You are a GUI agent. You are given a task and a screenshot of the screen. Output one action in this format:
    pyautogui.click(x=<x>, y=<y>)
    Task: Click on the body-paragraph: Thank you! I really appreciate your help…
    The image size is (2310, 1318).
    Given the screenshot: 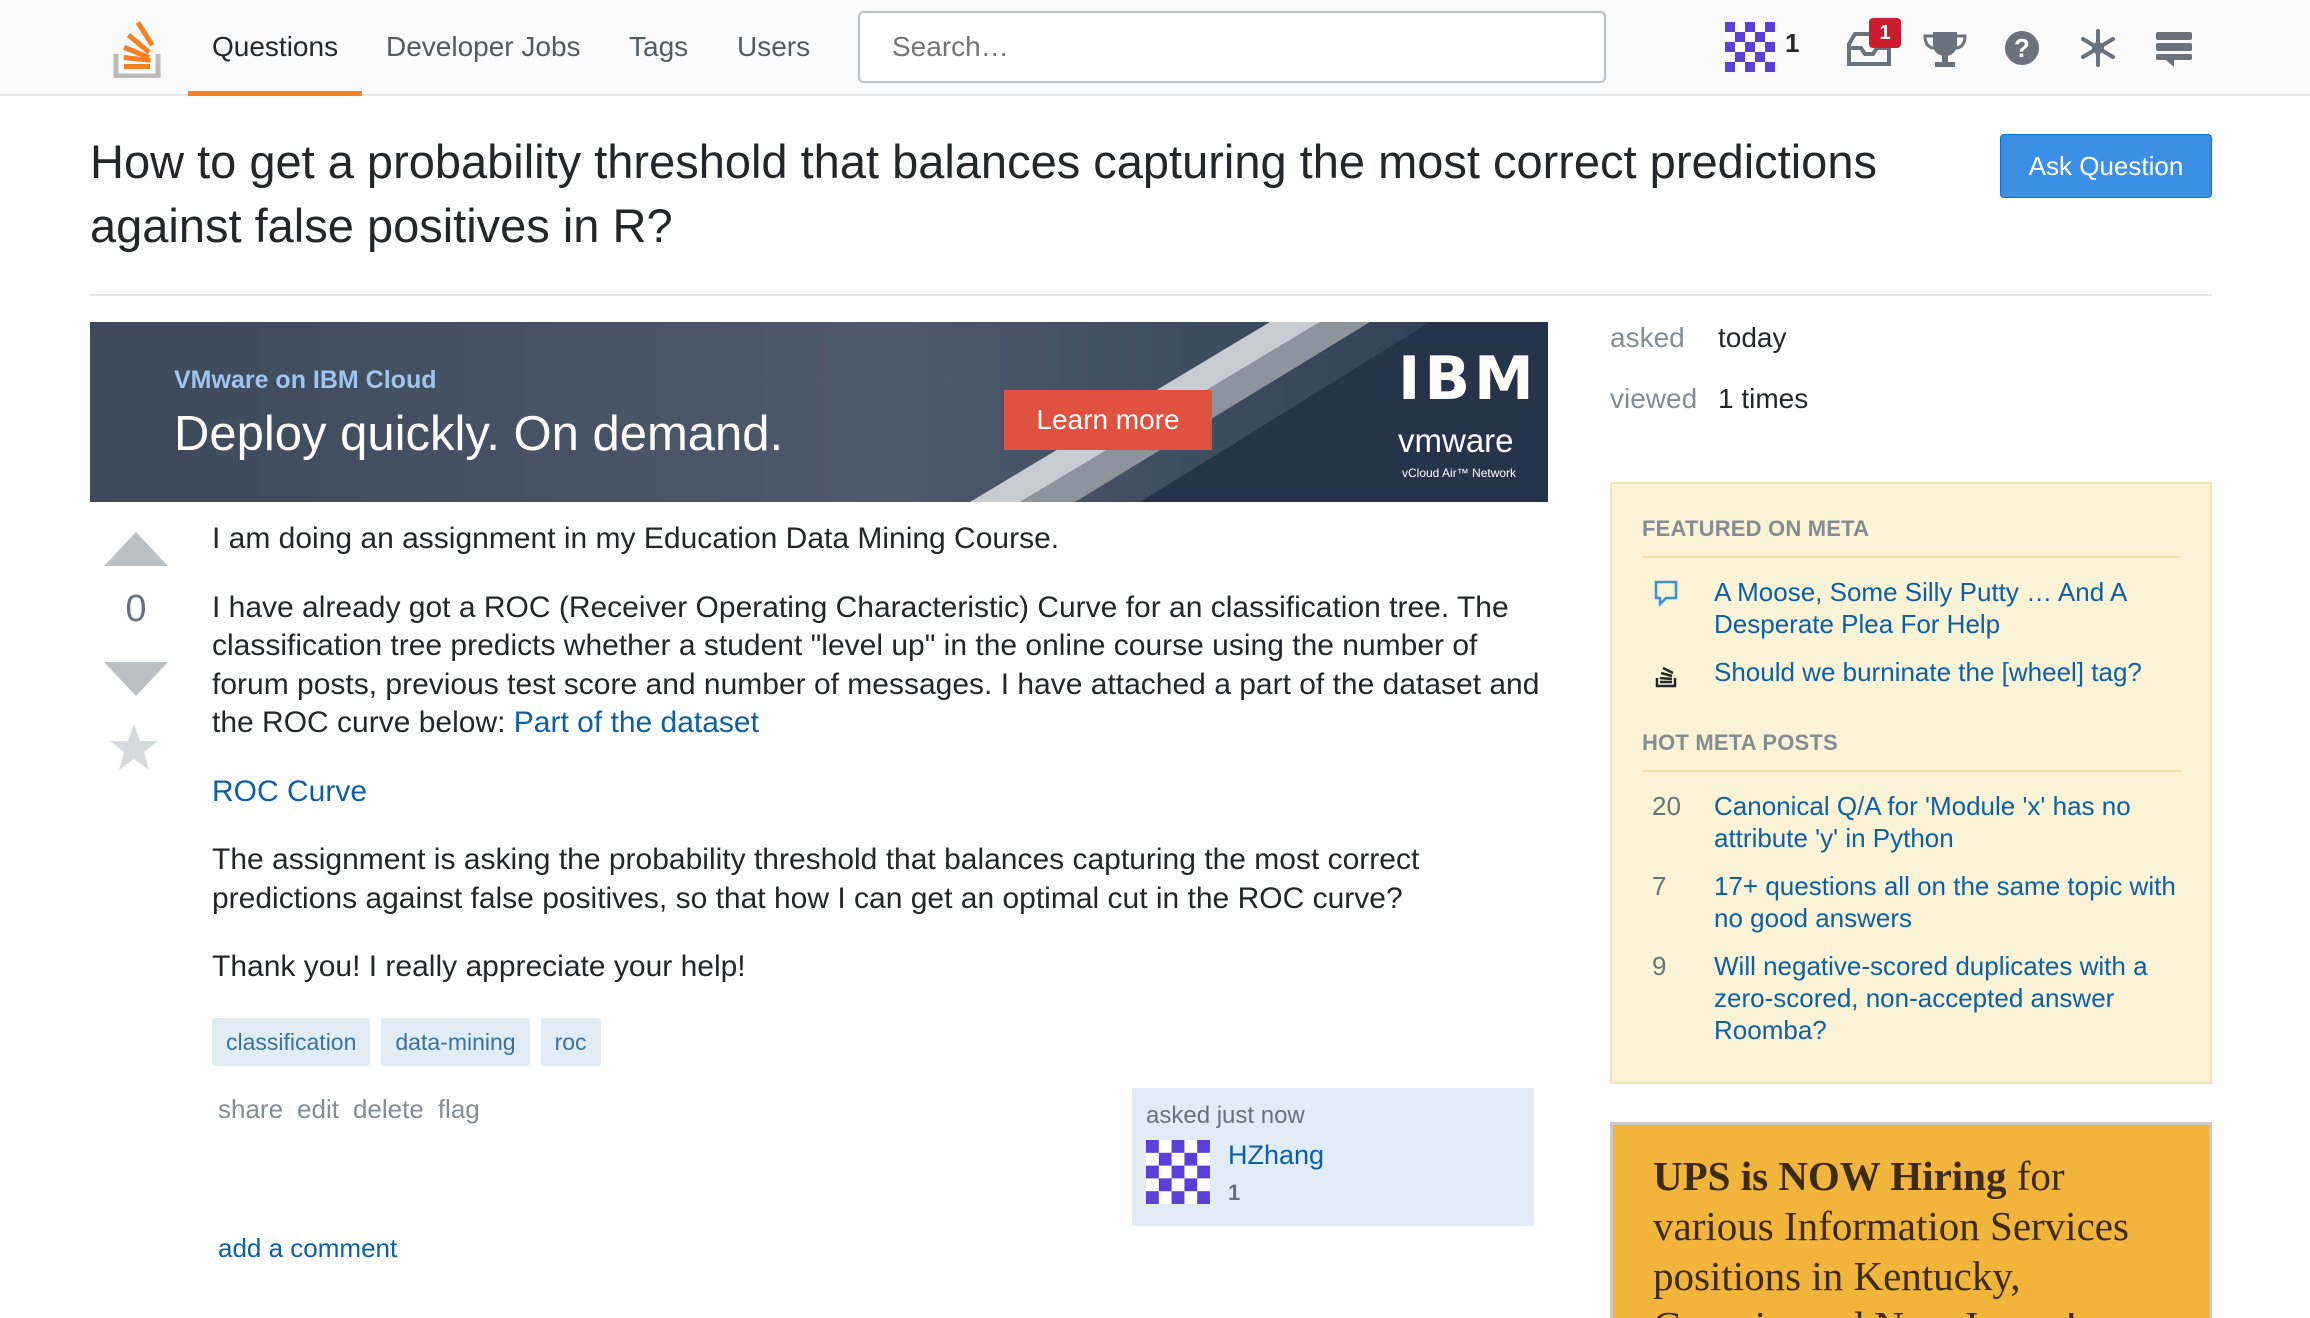 What is the action you would take?
    pyautogui.click(x=479, y=966)
    